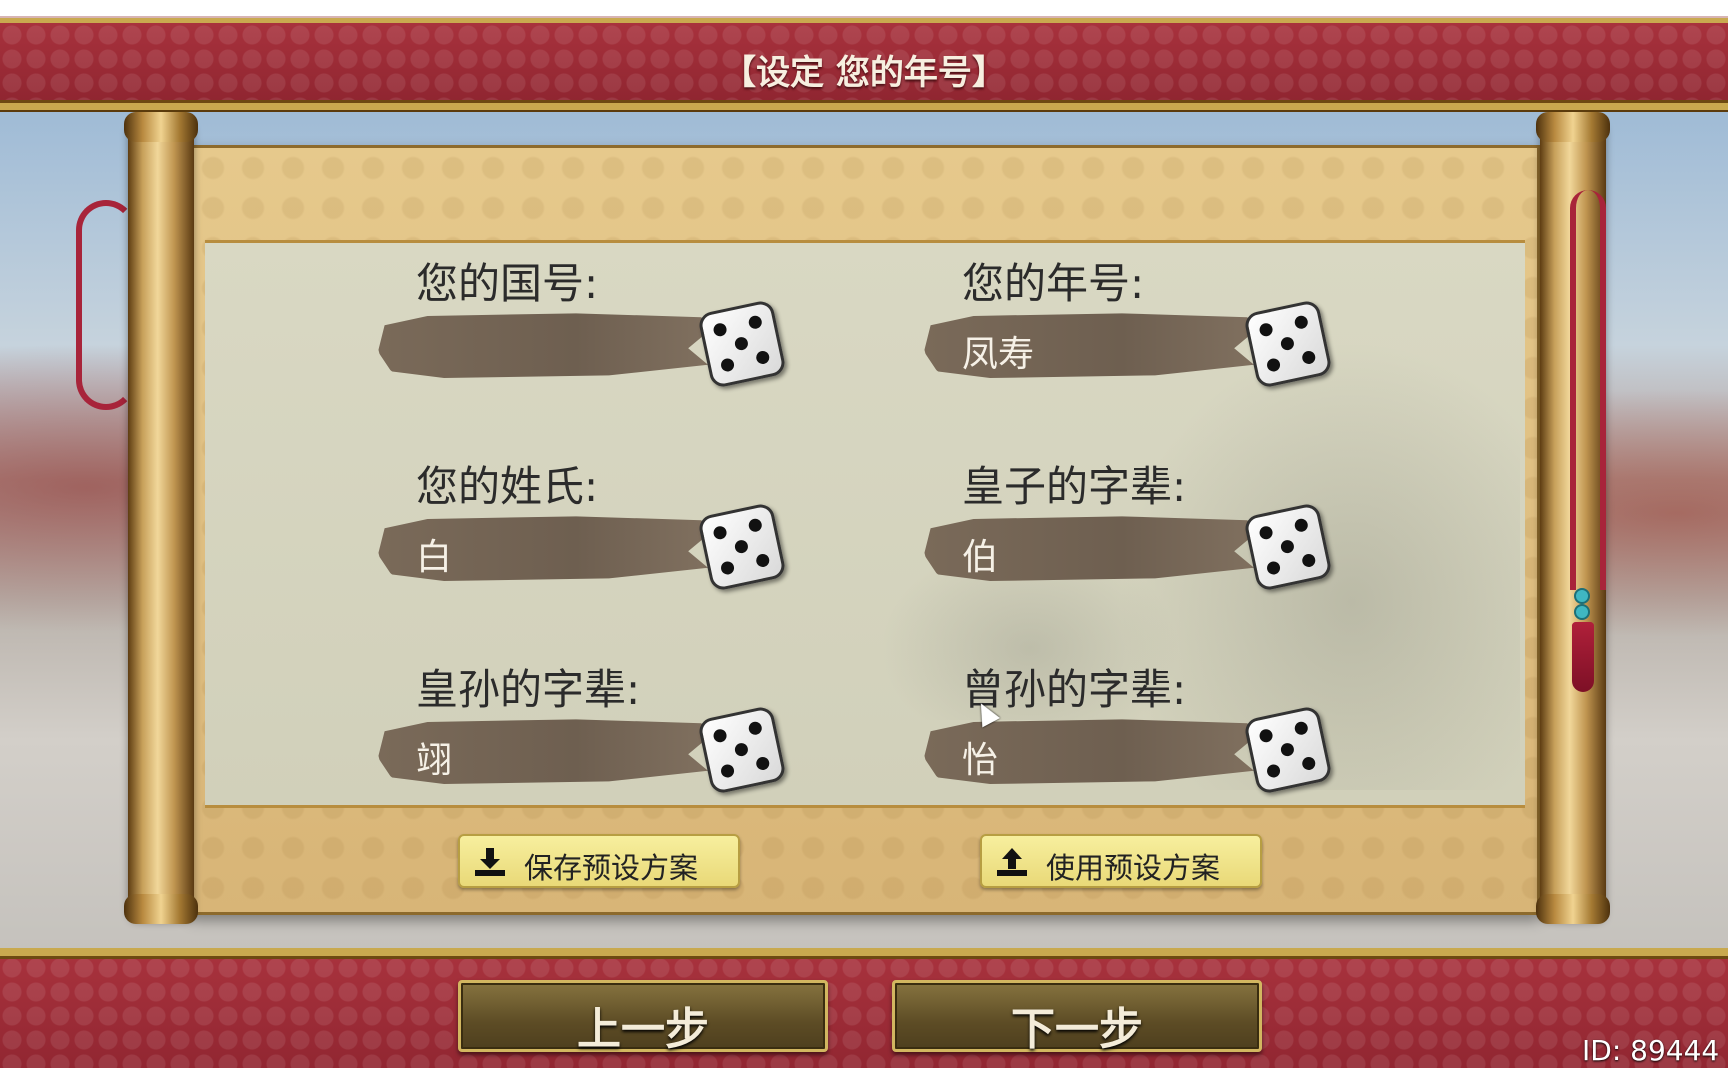 The height and width of the screenshot is (1080, 1728). I want to click on field-label: 皇孙的字辈:, so click(528, 689).